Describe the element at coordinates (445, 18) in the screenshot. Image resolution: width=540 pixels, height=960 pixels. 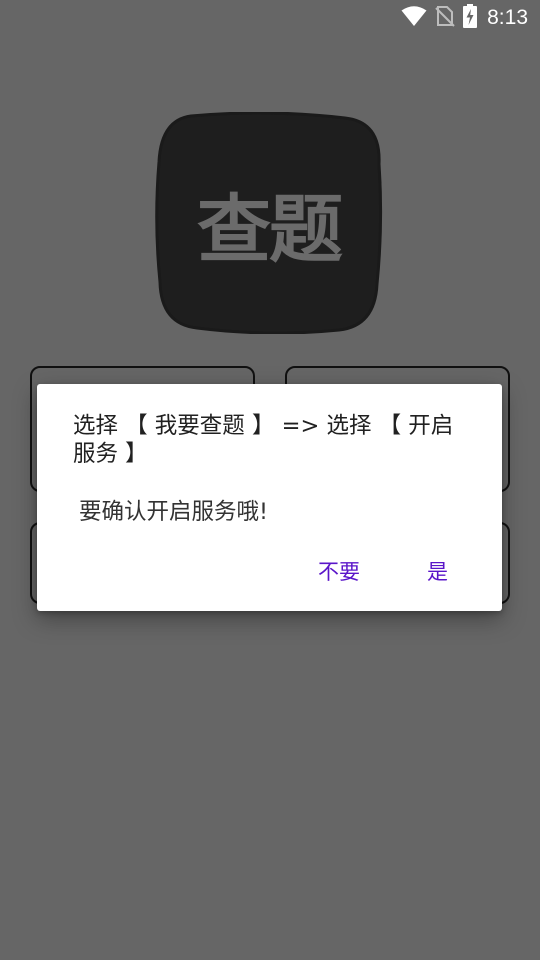
I see `no-sim-icon` at that location.